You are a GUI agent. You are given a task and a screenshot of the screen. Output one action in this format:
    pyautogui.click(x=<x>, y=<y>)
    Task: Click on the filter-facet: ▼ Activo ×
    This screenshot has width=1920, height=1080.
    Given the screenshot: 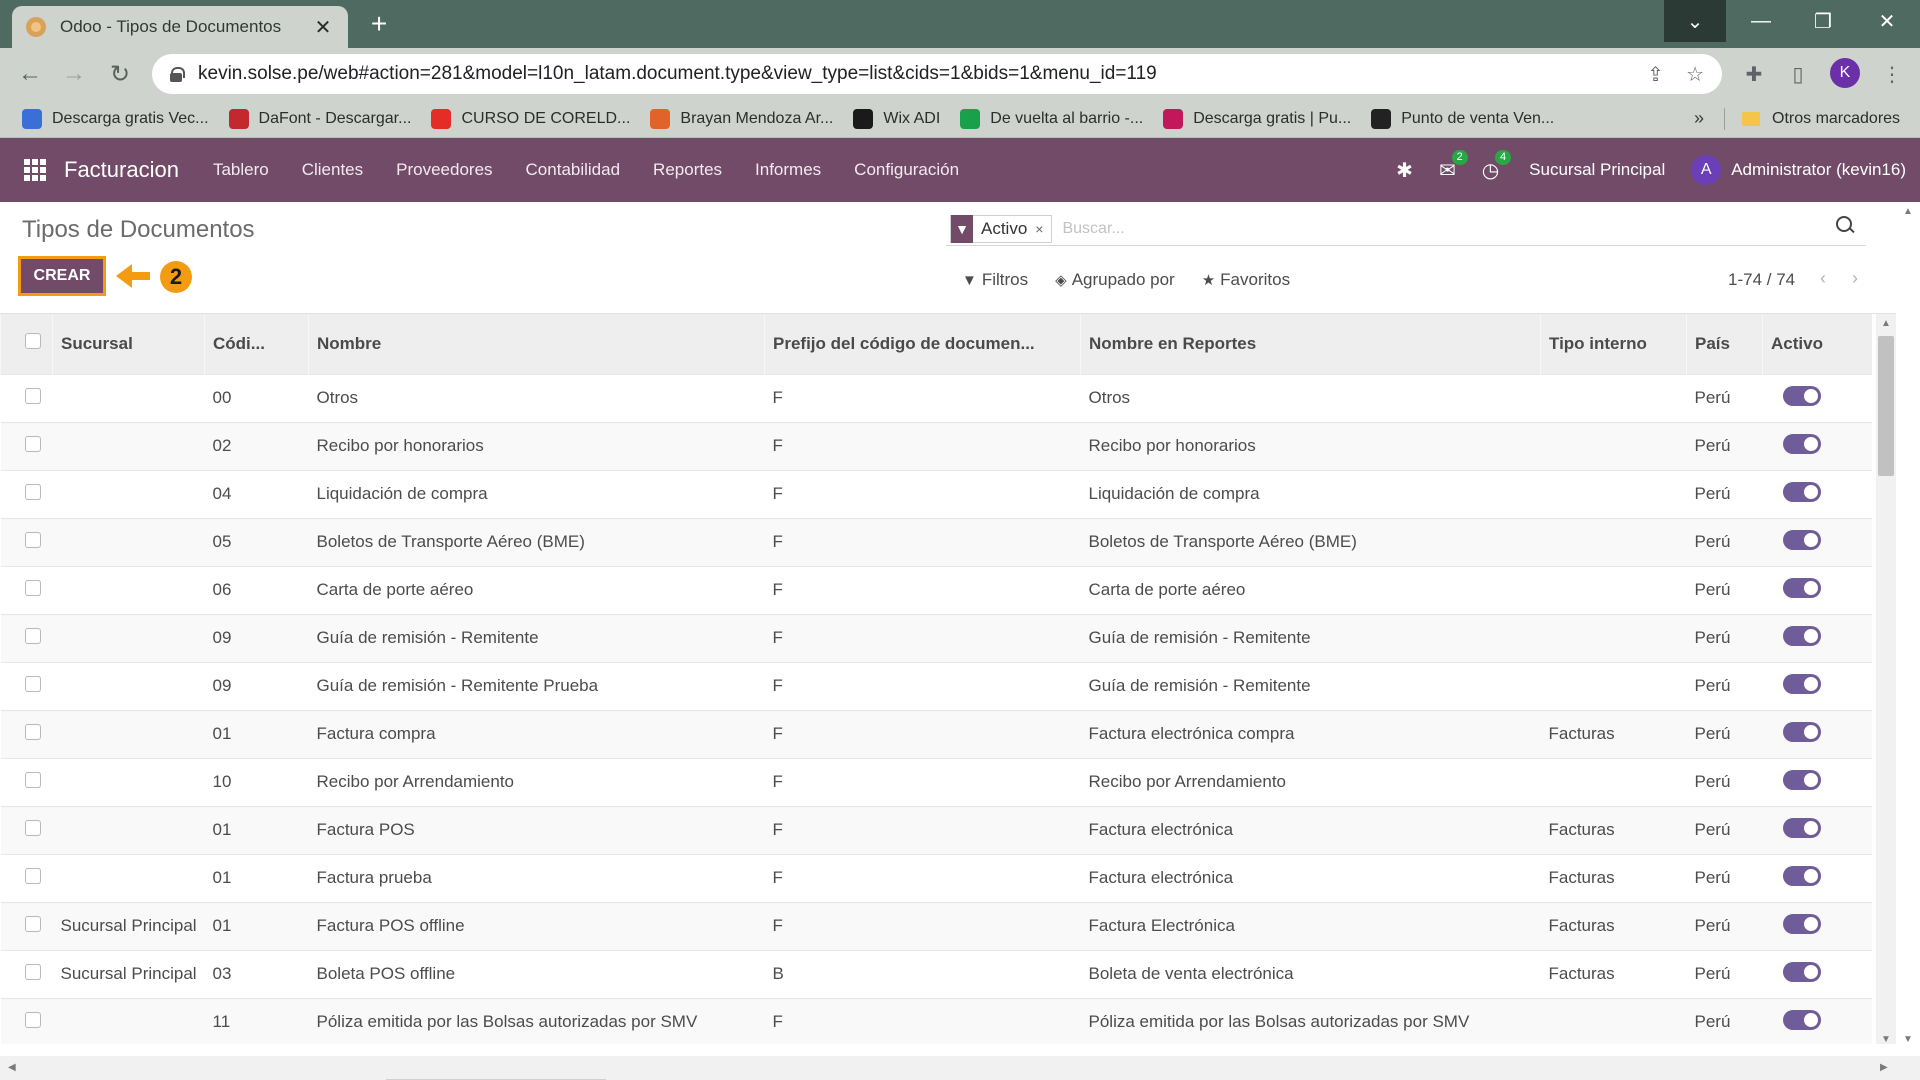 What is the action you would take?
    pyautogui.click(x=1001, y=228)
    